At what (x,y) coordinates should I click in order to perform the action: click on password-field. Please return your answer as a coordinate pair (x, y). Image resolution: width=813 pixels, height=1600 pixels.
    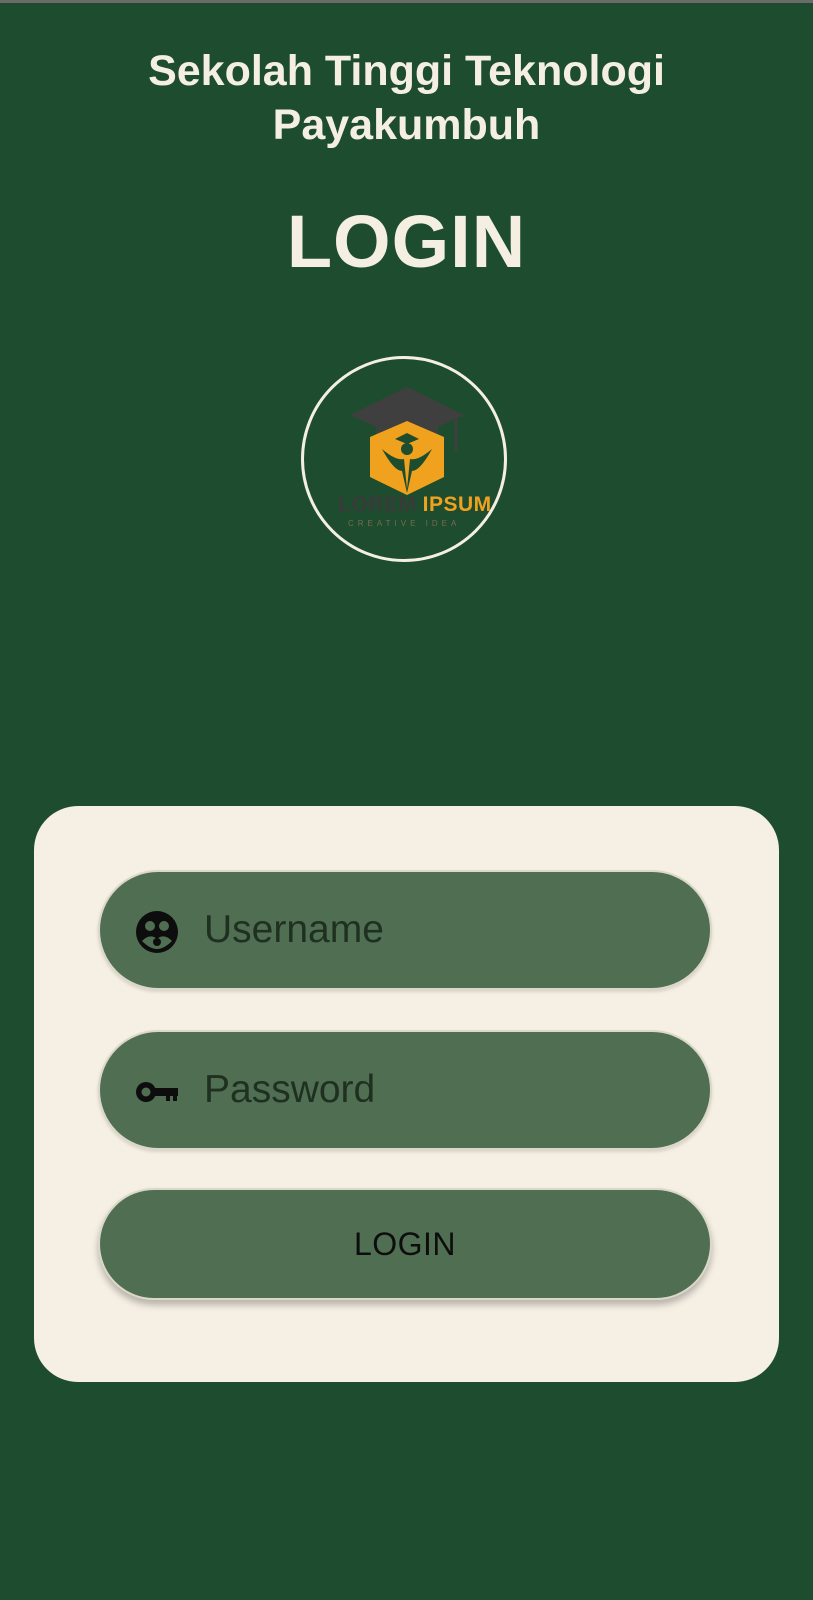
    Looking at the image, I should click on (405, 1090).